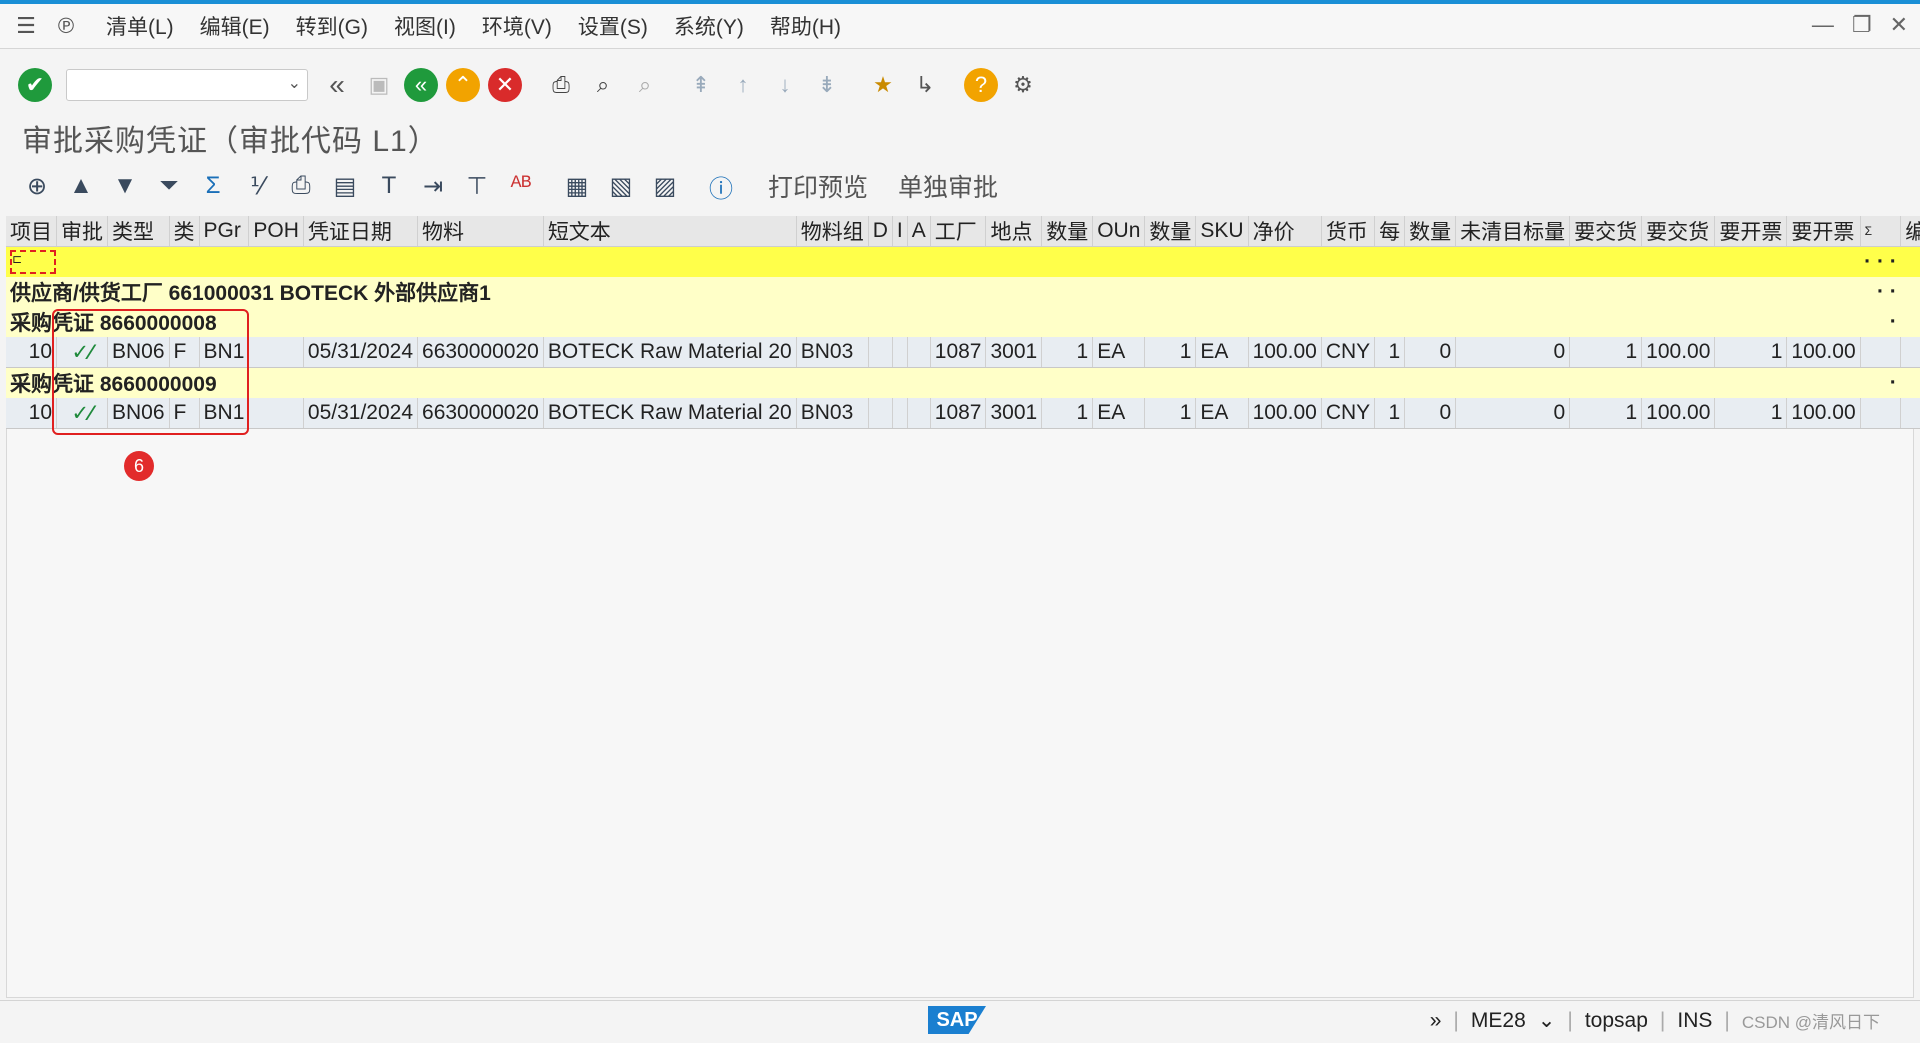 The width and height of the screenshot is (1920, 1043). Describe the element at coordinates (827, 85) in the screenshot. I see `last-page-icon: ⇟` at that location.